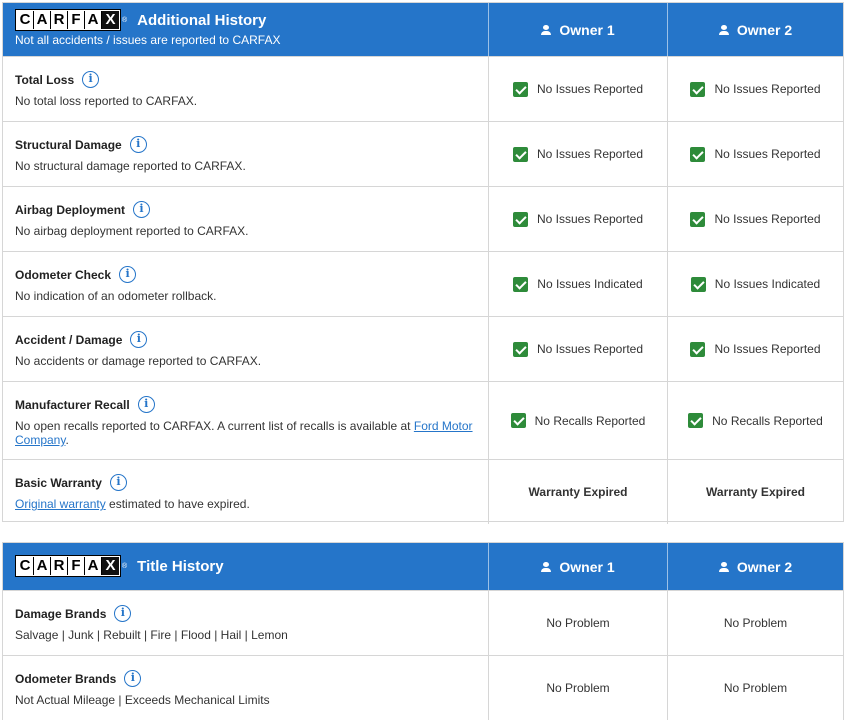 This screenshot has width=846, height=720. What do you see at coordinates (130, 166) in the screenshot?
I see `row-description: No structural damage reported to CARFAX.` at bounding box center [130, 166].